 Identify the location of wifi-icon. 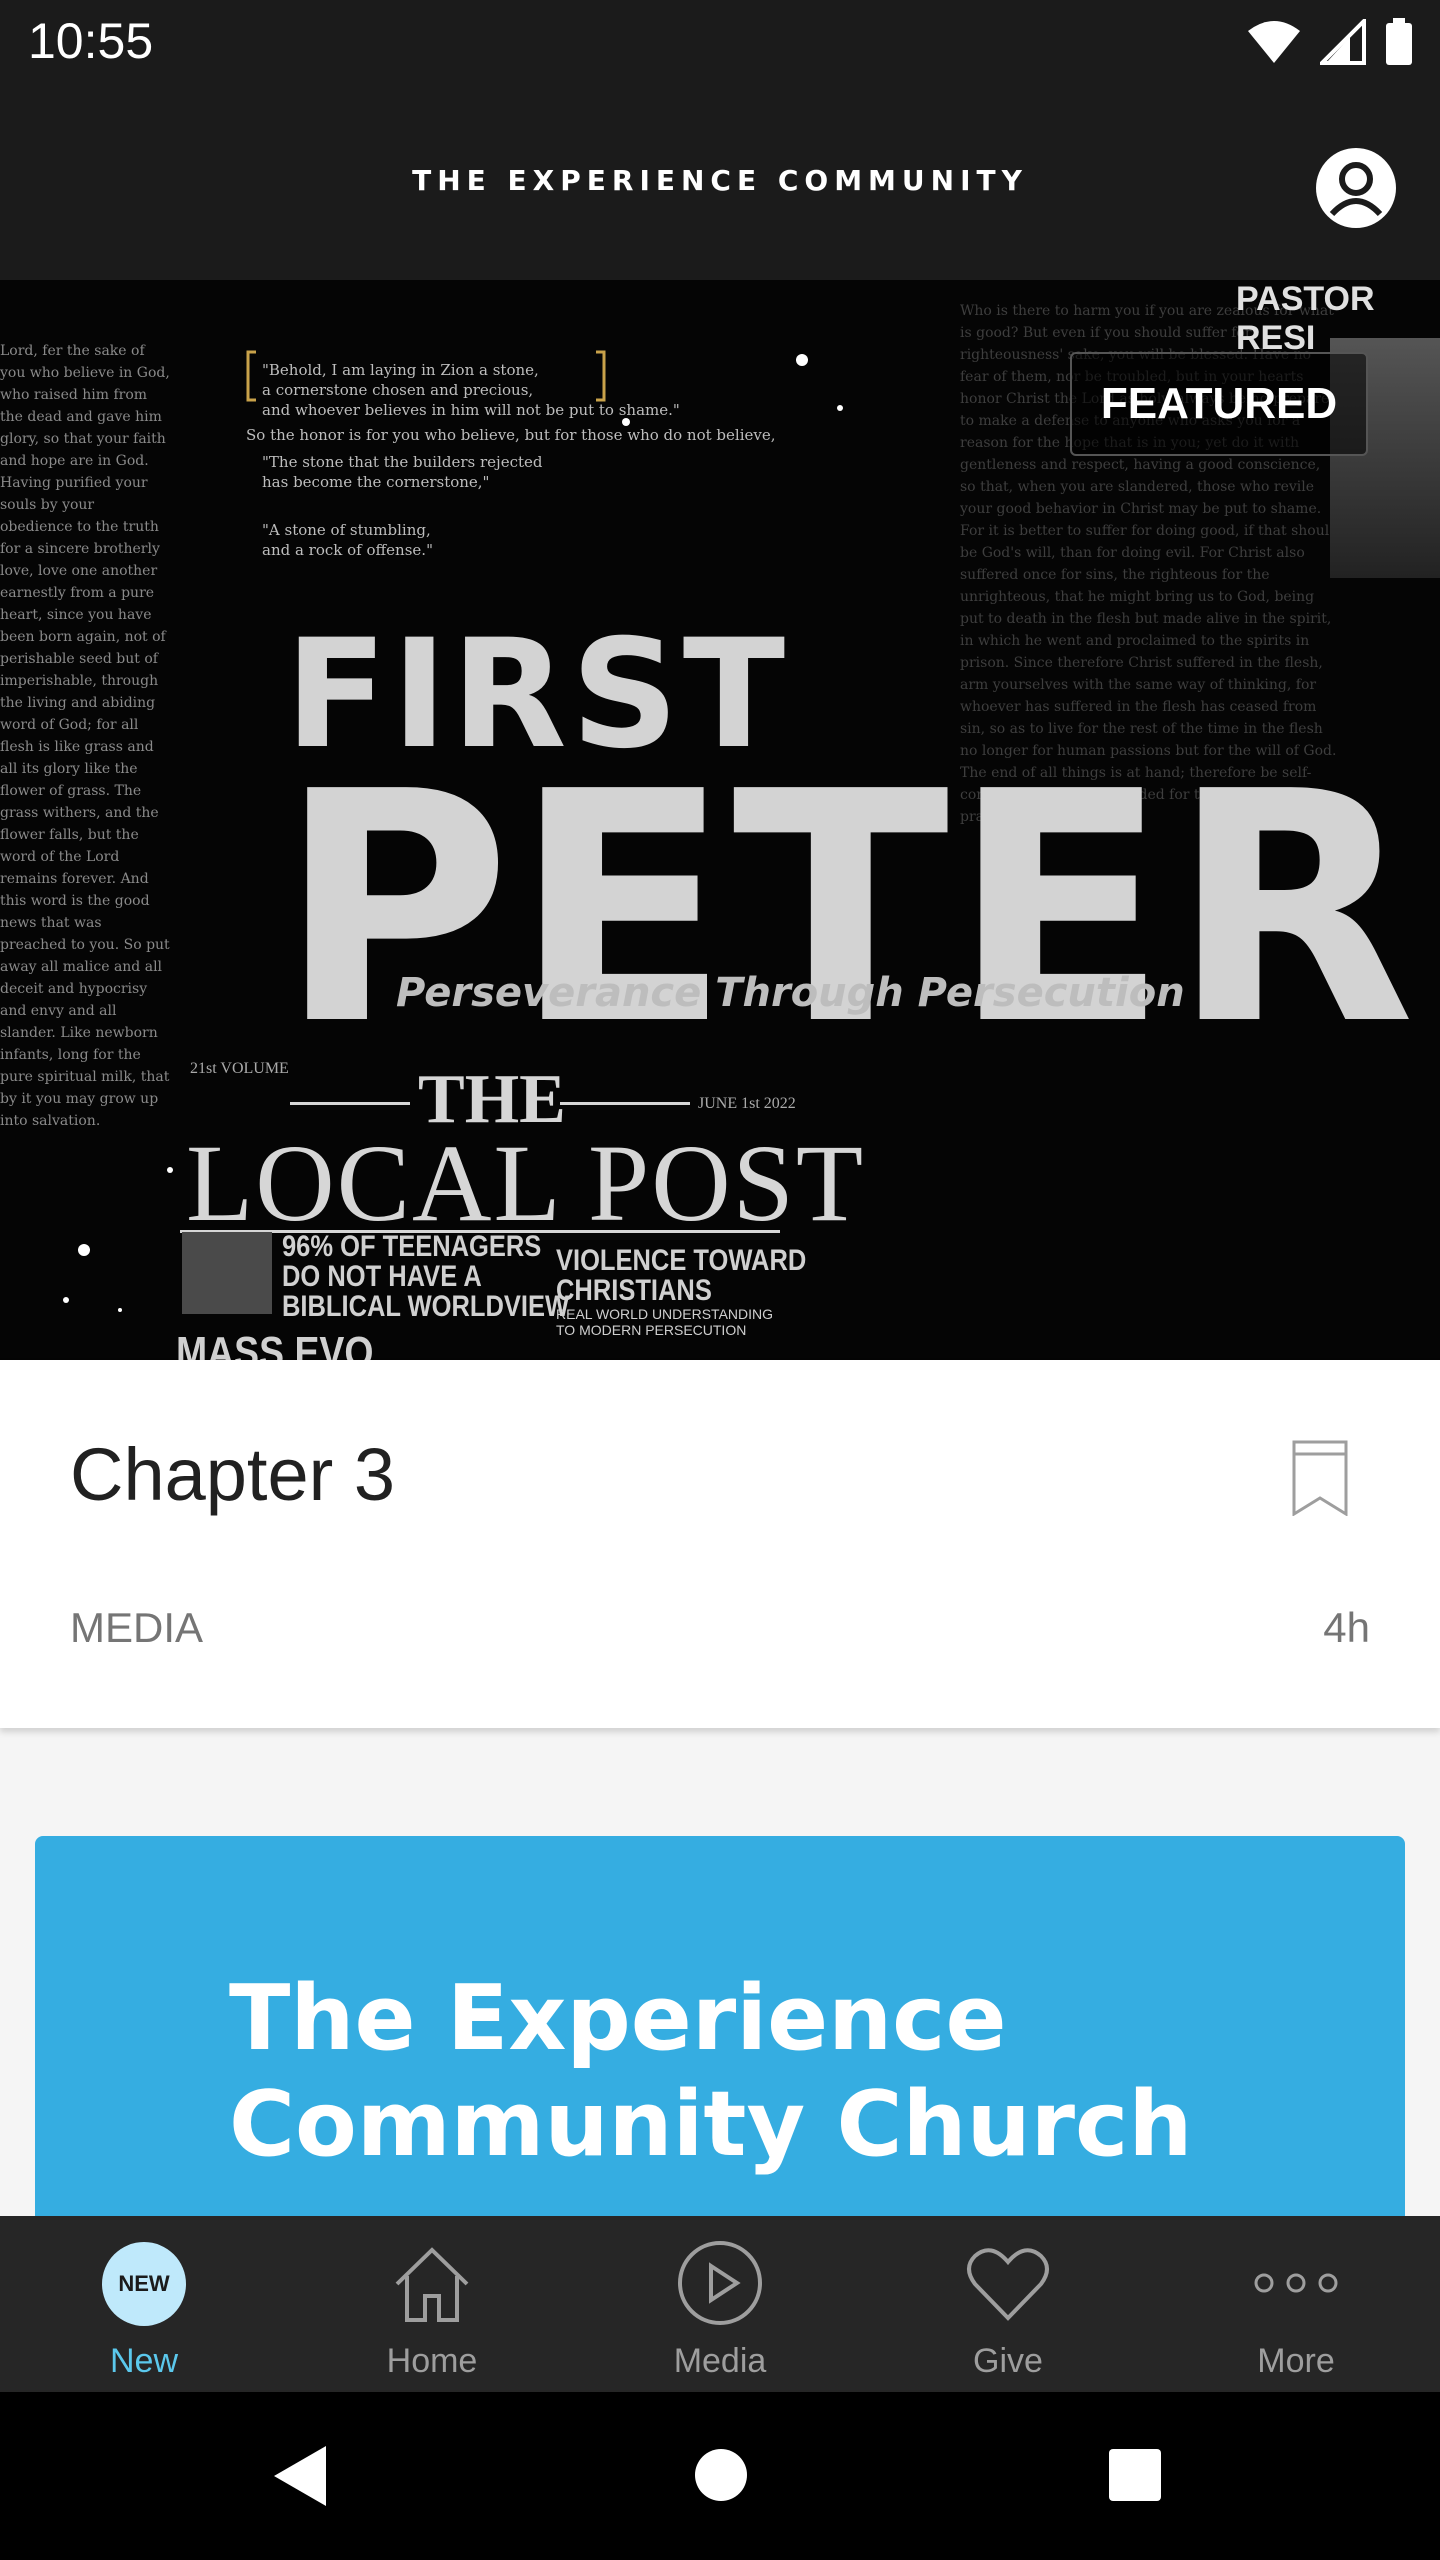
(1274, 42).